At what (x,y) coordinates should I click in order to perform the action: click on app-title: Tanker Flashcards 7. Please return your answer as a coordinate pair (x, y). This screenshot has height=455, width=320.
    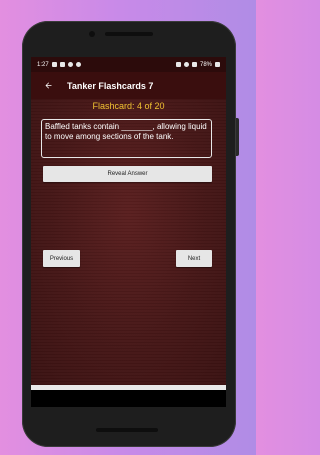
    Looking at the image, I should click on (110, 85).